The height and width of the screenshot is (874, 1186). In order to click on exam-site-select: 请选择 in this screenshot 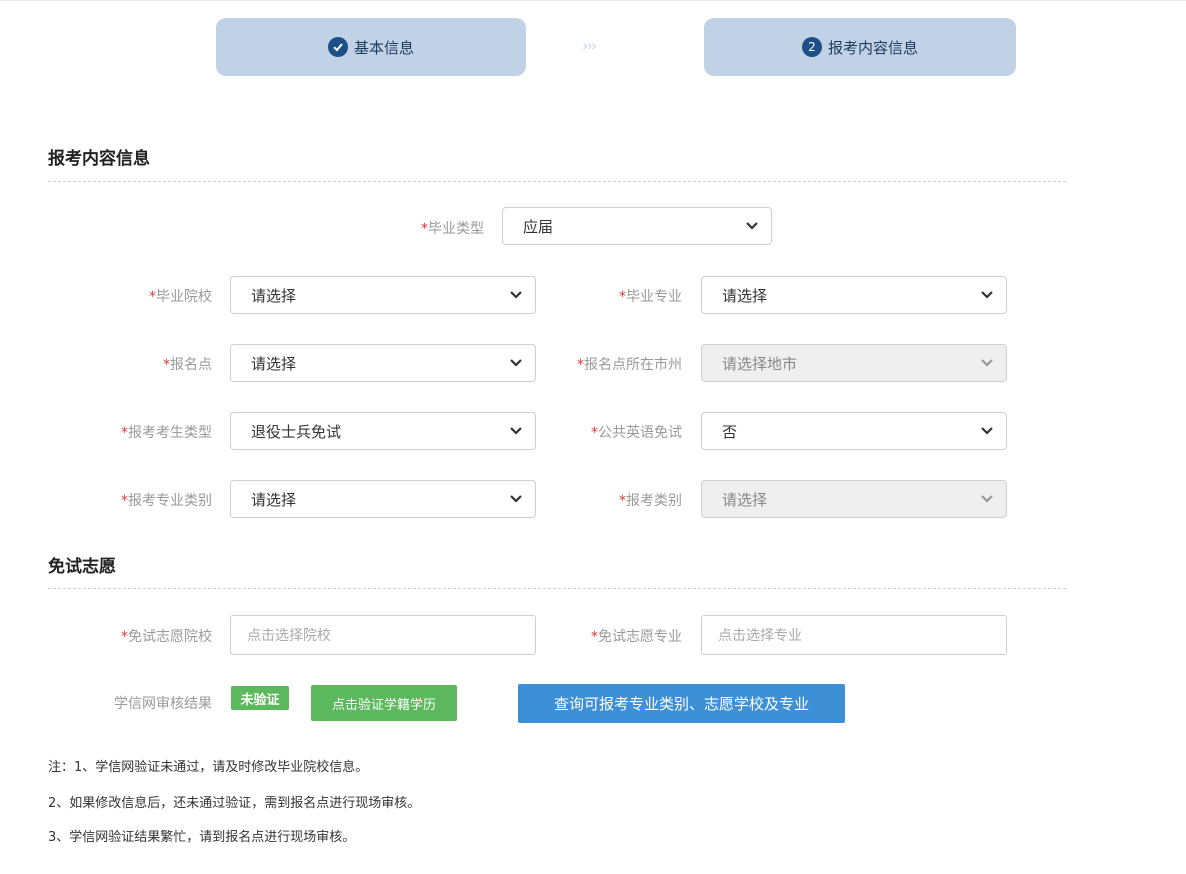, I will do `click(383, 363)`.